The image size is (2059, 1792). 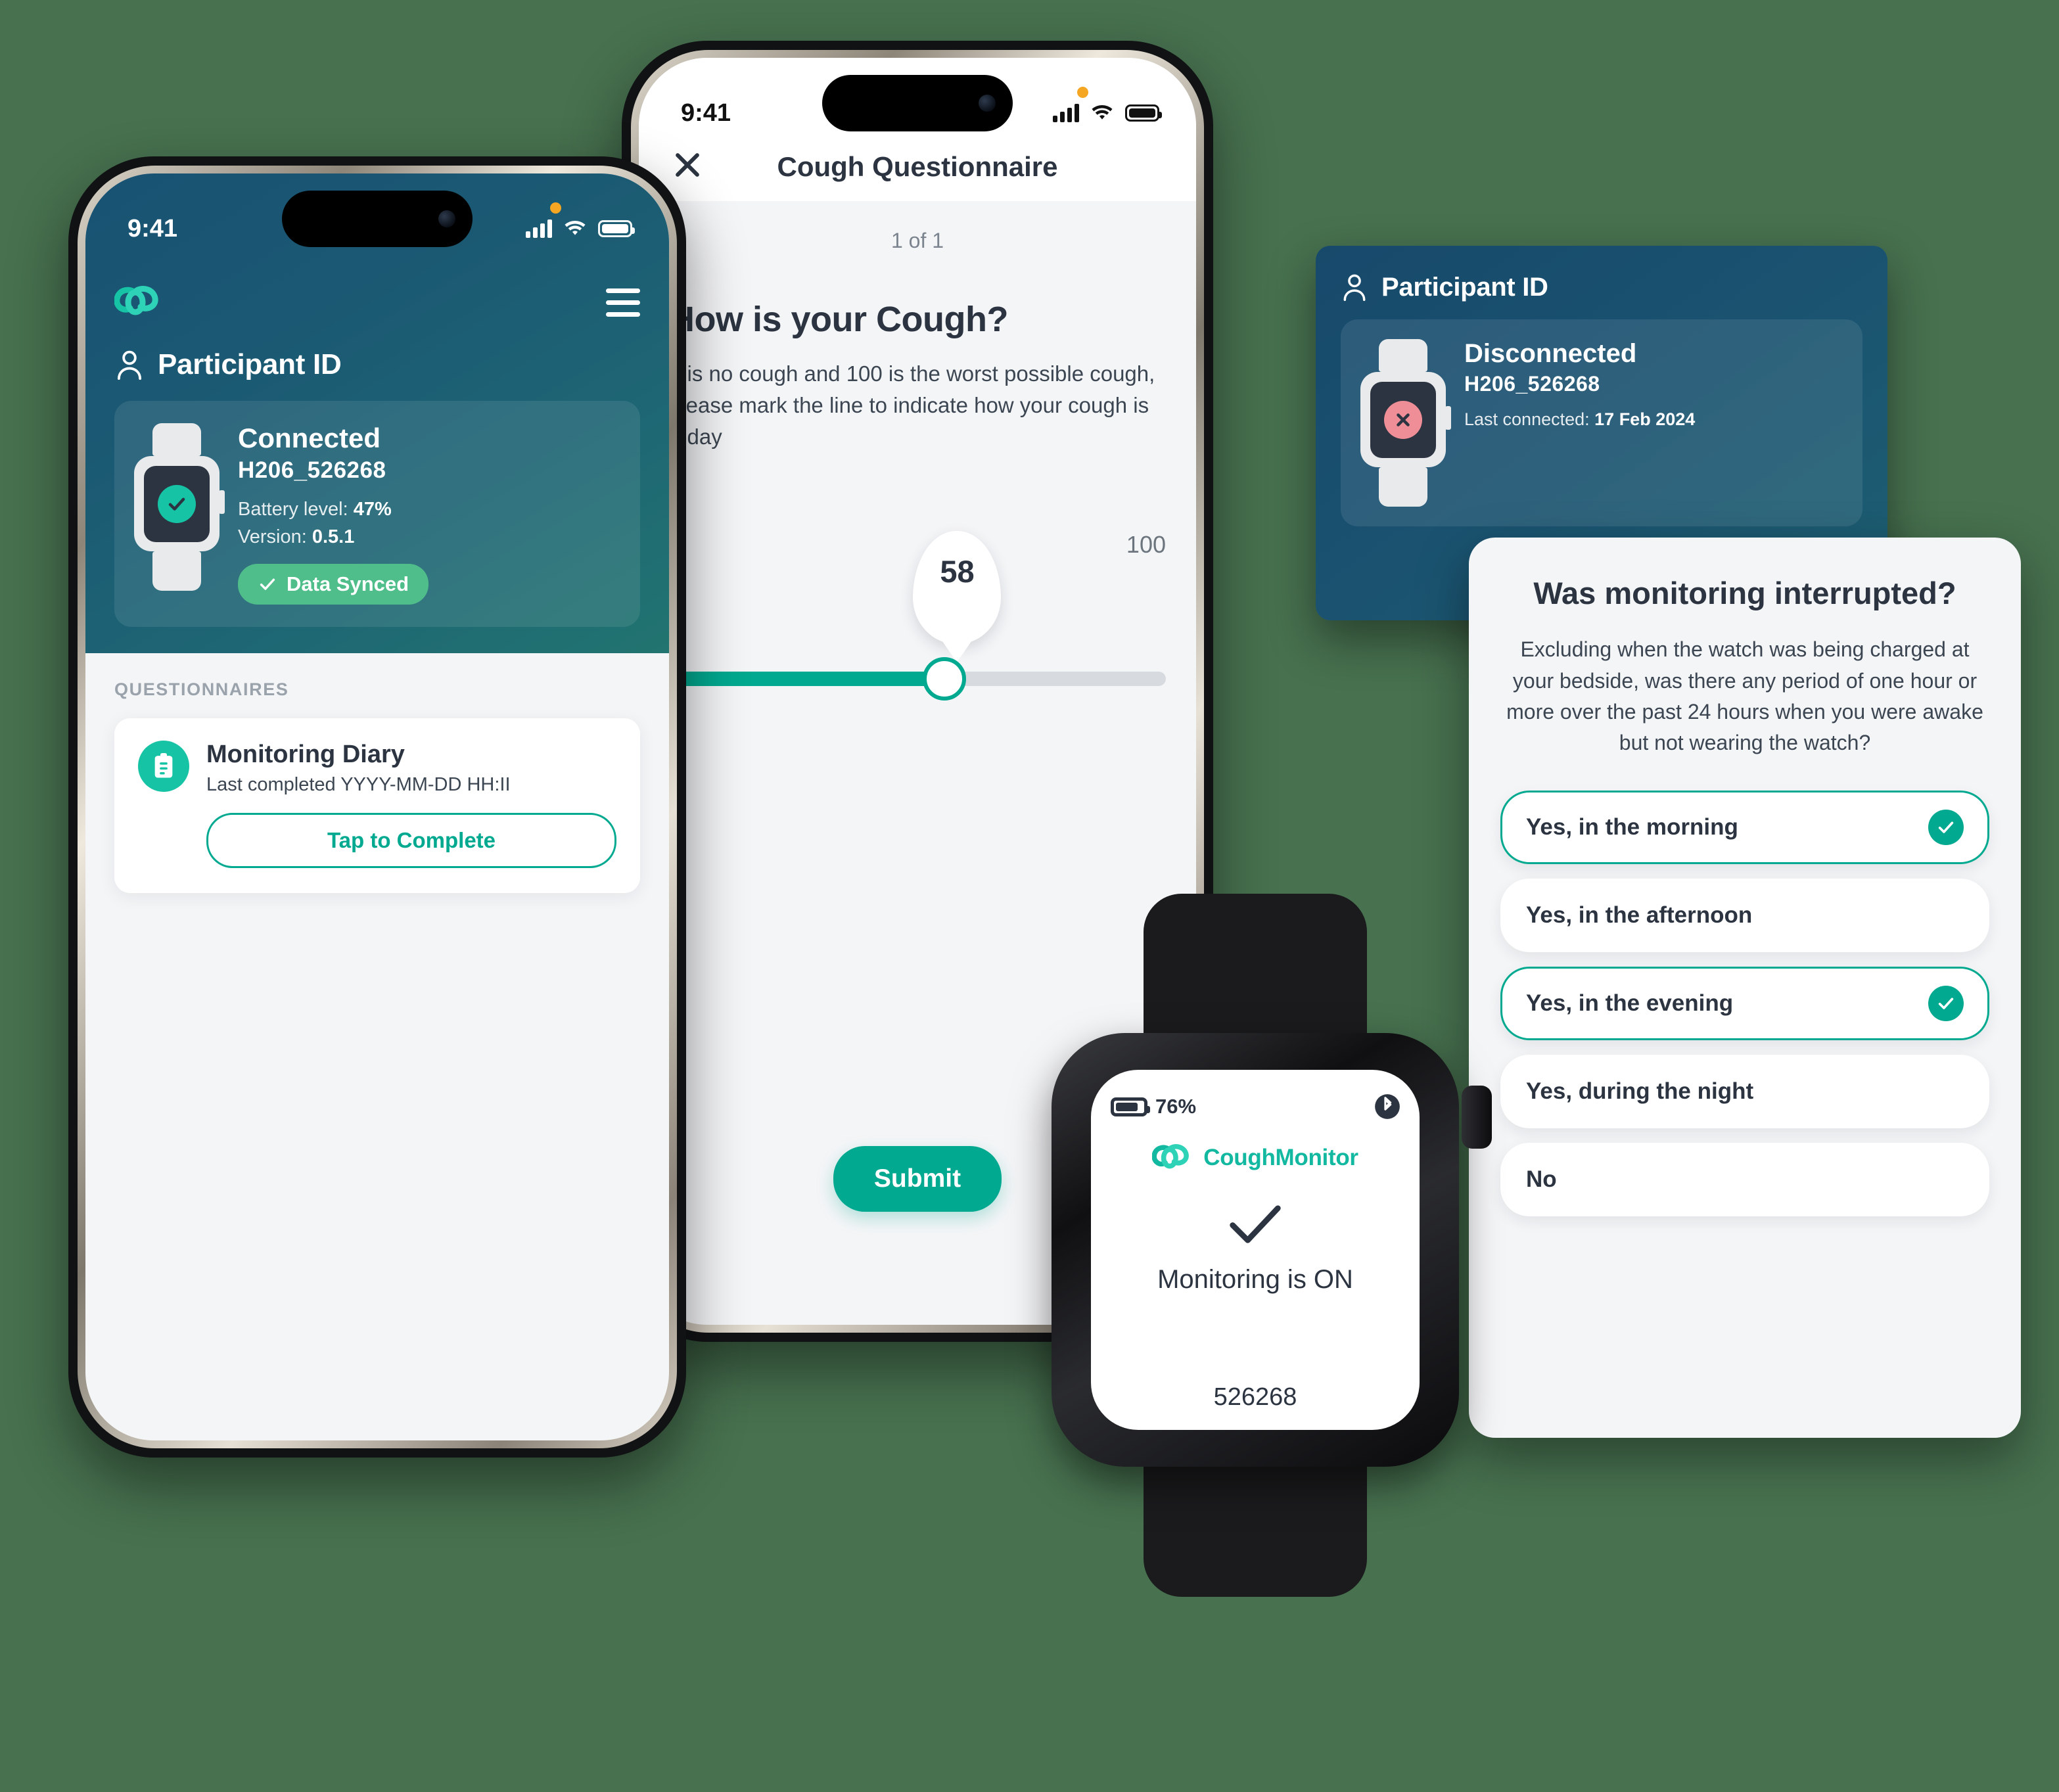 I want to click on battery-value: 47%, so click(x=372, y=509).